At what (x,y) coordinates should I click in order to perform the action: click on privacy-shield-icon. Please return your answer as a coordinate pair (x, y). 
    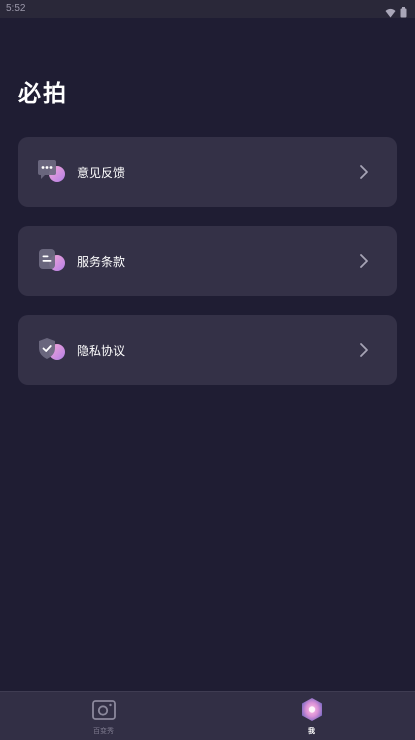
    Looking at the image, I should click on (51, 351).